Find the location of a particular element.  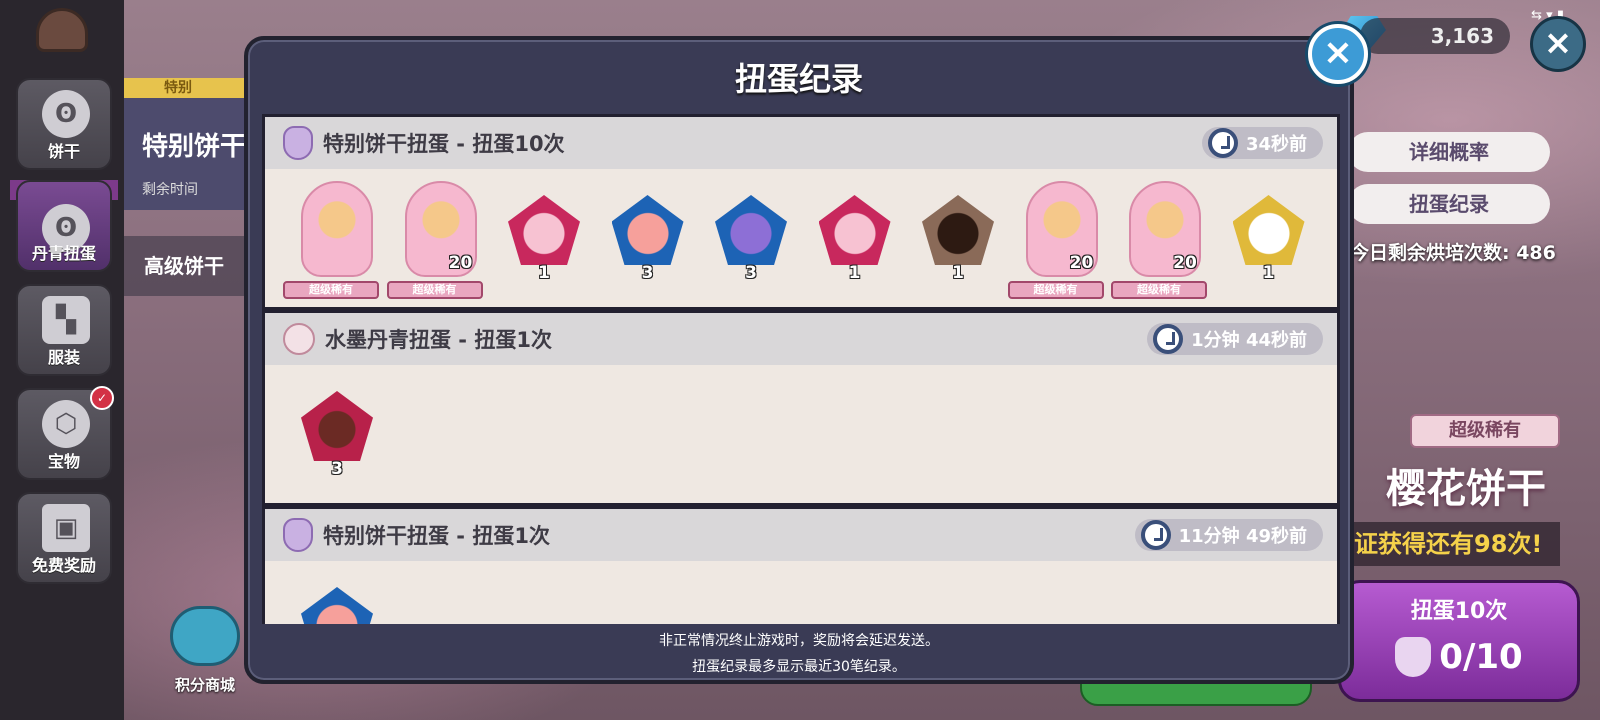

sidebar: ʘ 饼干 活动 ʘ 丹青扭蛋 ▚ 服装 ⬡ 宝物 ✓ ▣ 免费奖励 is located at coordinates (62, 360).